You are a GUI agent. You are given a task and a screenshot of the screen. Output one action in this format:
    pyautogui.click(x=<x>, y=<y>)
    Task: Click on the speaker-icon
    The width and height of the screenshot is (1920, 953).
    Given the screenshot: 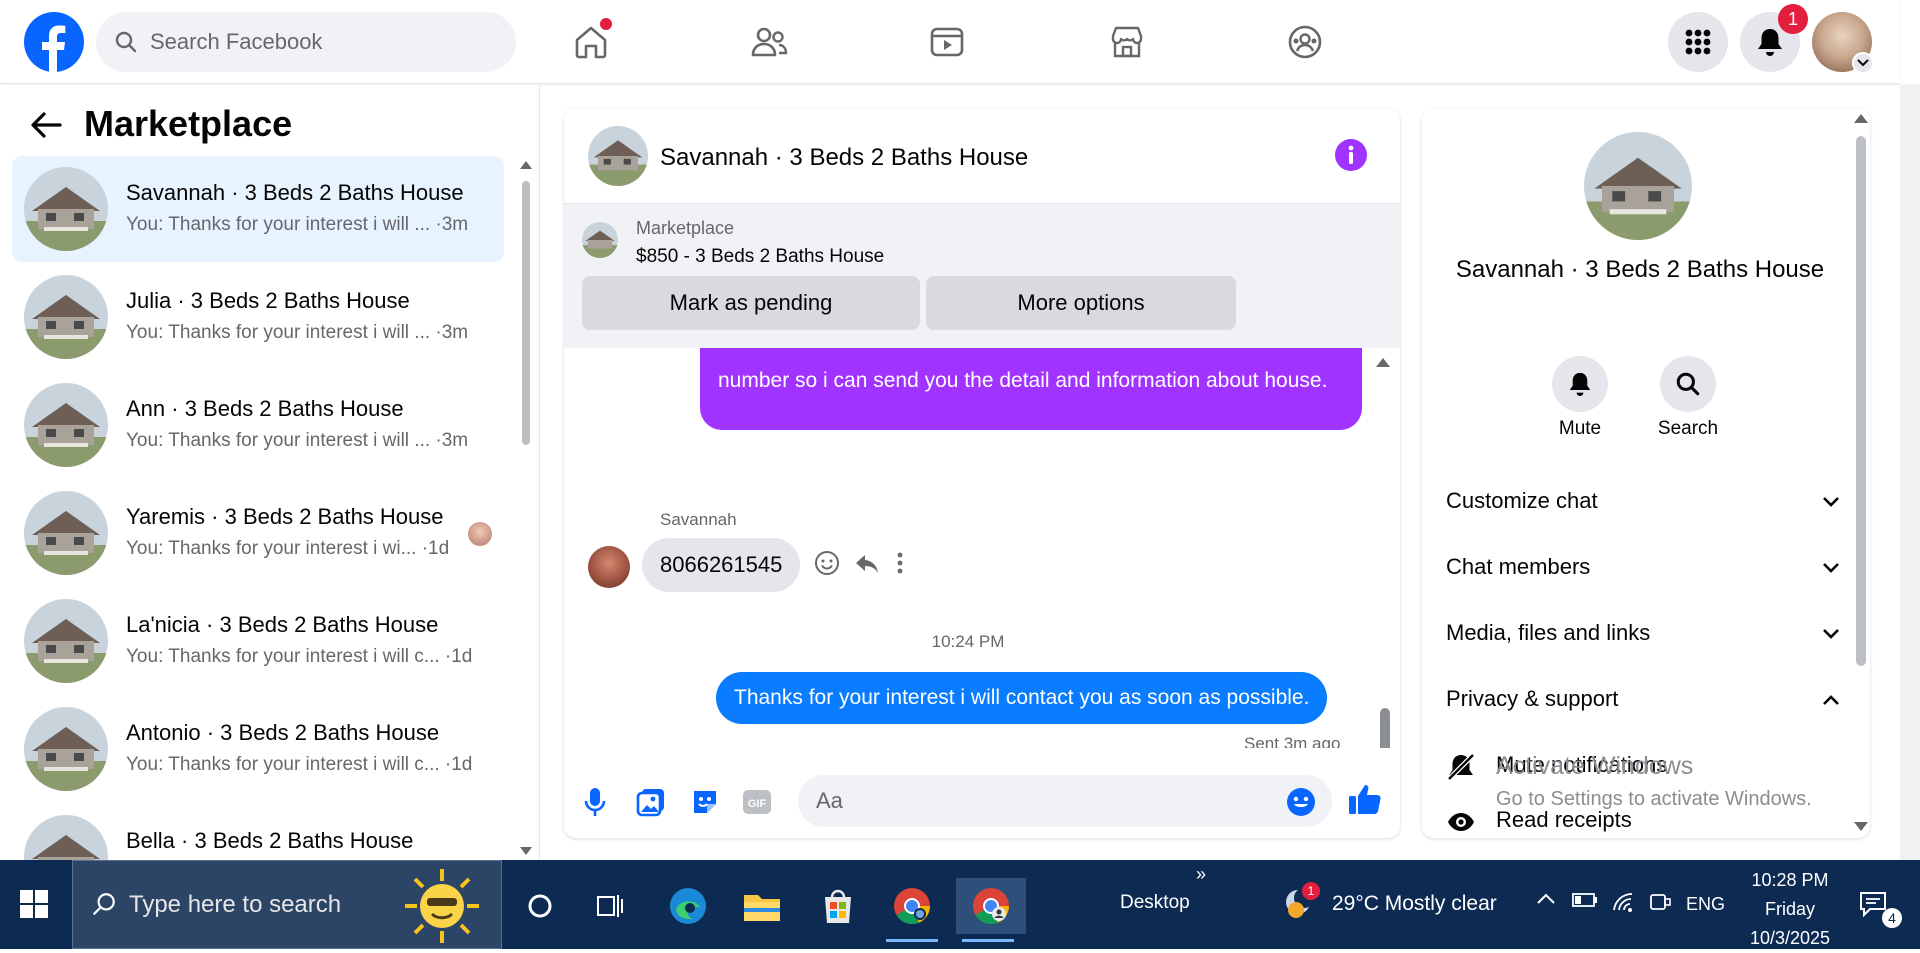 What is the action you would take?
    pyautogui.click(x=1660, y=902)
    